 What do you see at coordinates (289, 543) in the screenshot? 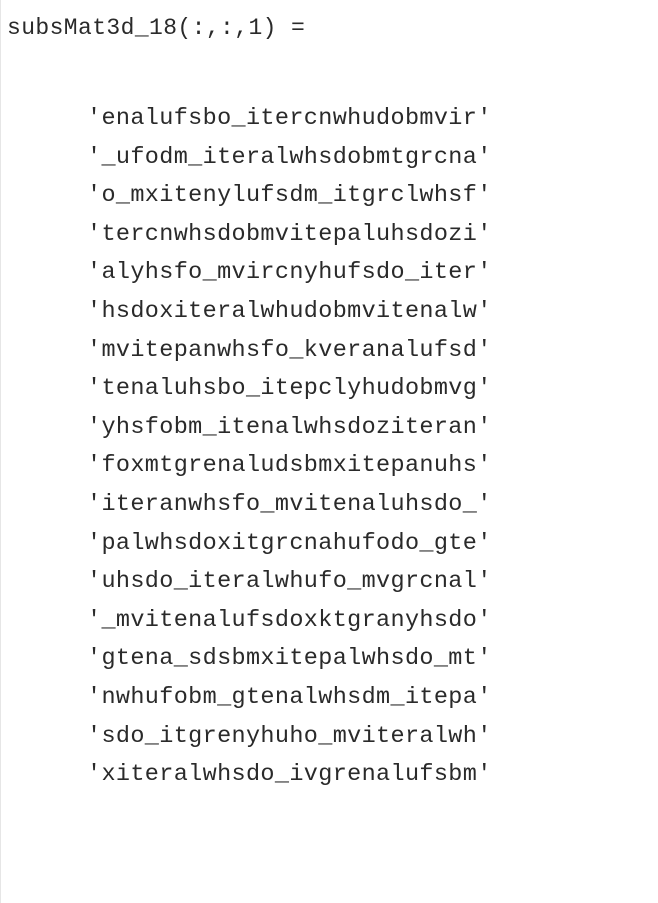
I see `matrix-row: 'palwhsdoxitgrcnahufodo_gte'` at bounding box center [289, 543].